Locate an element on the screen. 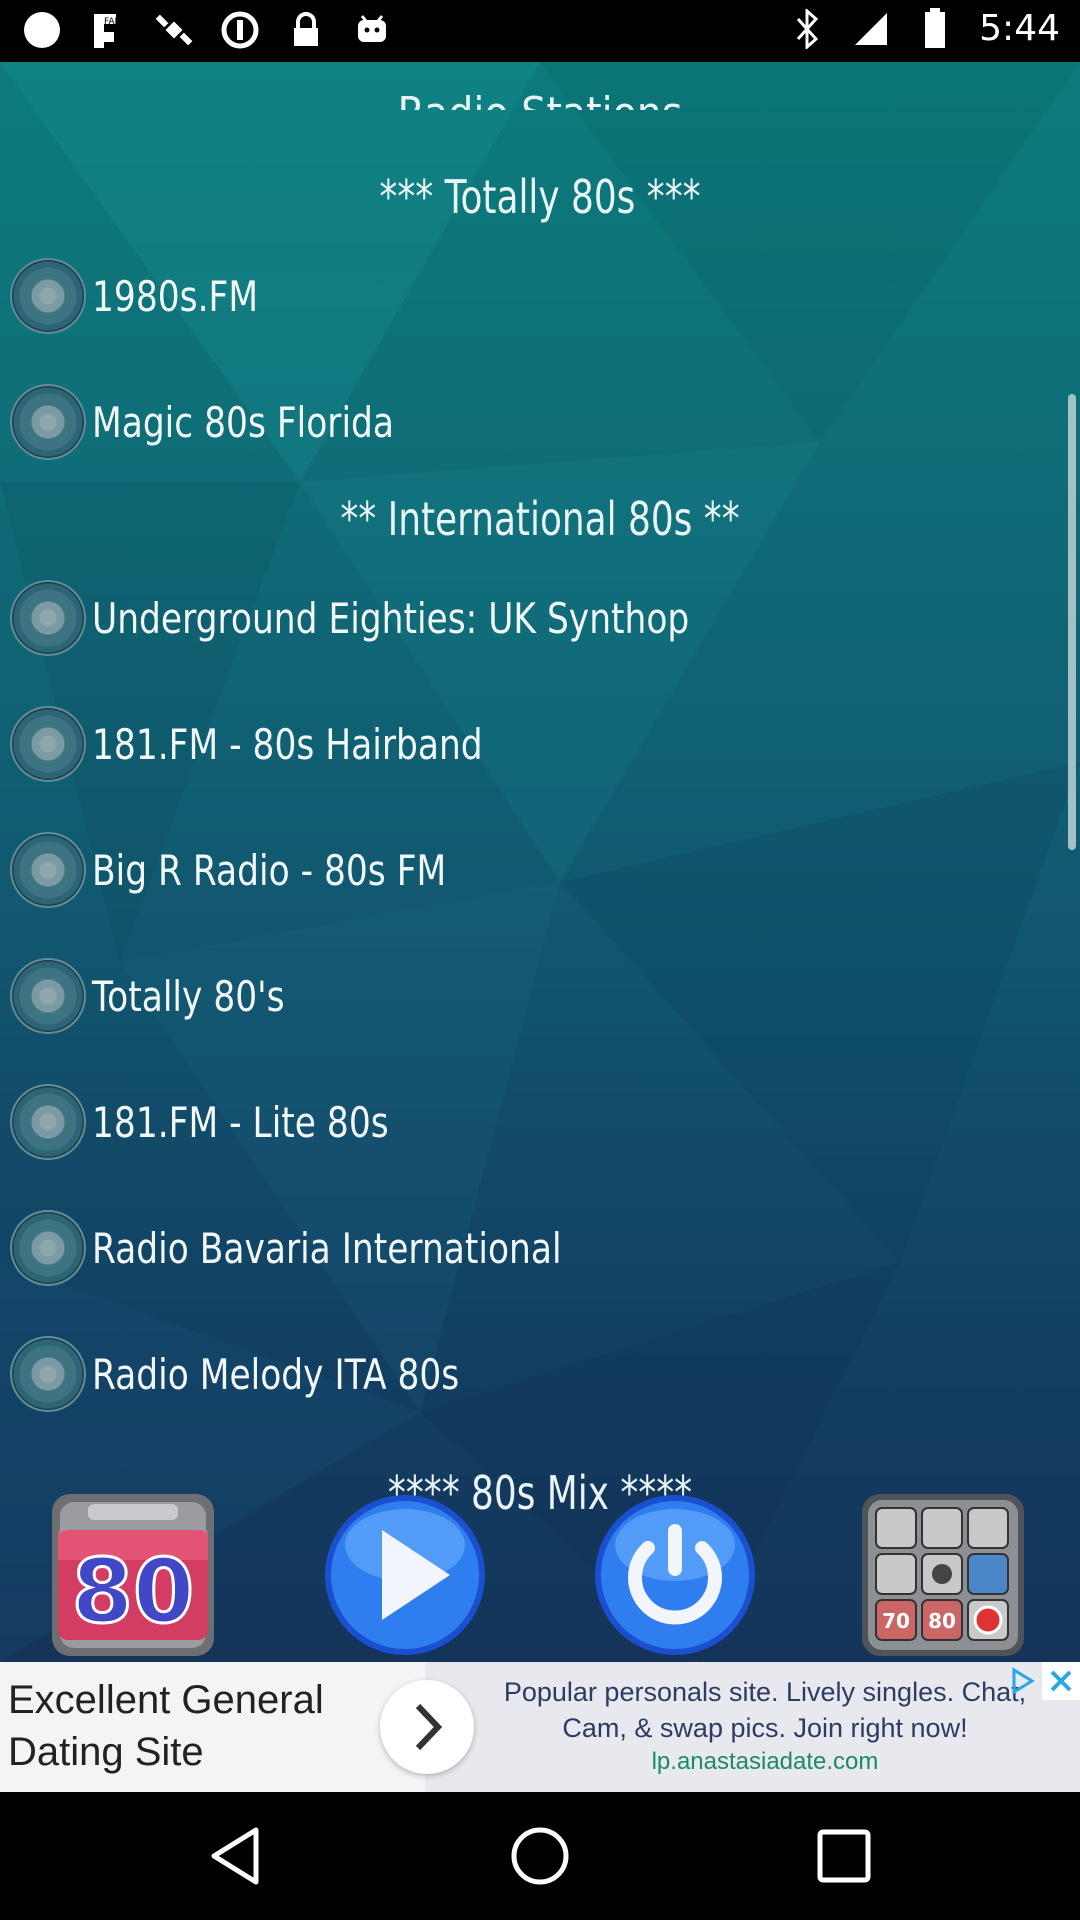  recents-square-icon is located at coordinates (844, 1856).